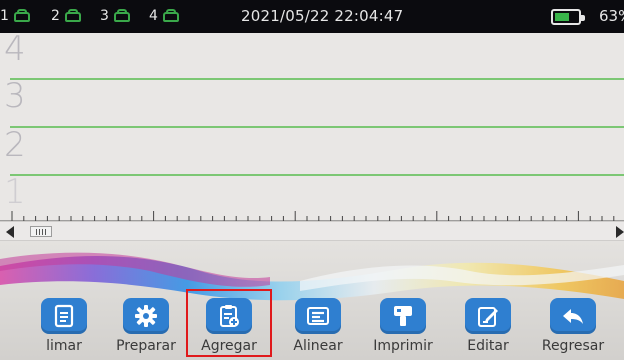 This screenshot has height=360, width=624. Describe the element at coordinates (562, 17) in the screenshot. I see `battery-level-fill` at that location.